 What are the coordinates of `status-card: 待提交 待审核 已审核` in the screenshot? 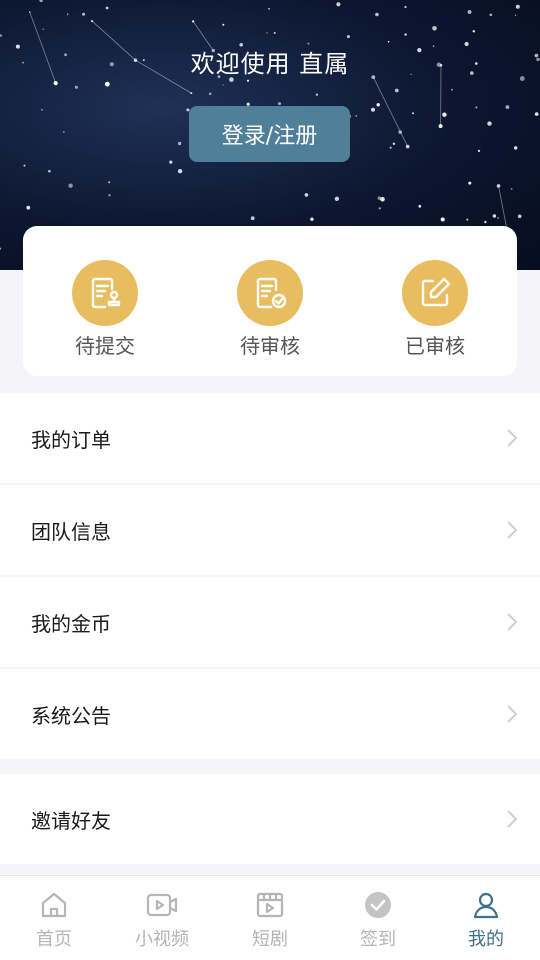 It's located at (270, 301).